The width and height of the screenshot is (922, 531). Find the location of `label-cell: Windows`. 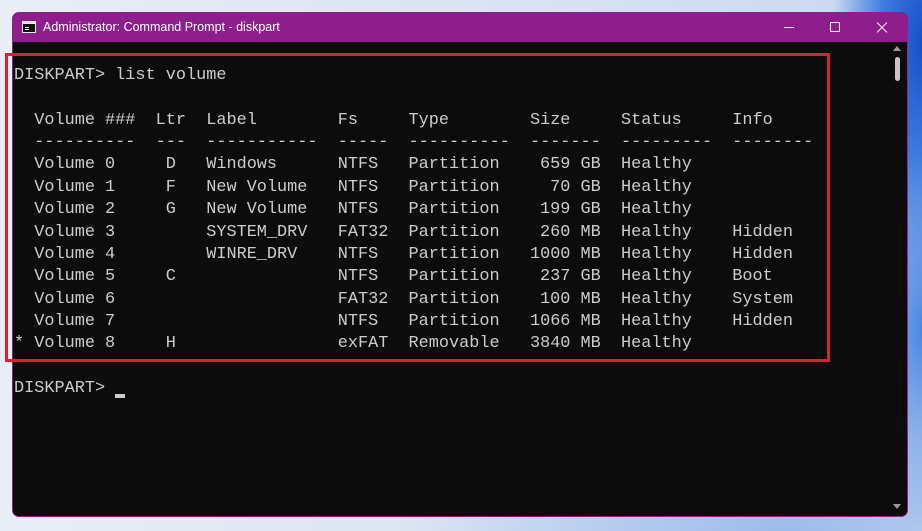

label-cell: Windows is located at coordinates (242, 165).